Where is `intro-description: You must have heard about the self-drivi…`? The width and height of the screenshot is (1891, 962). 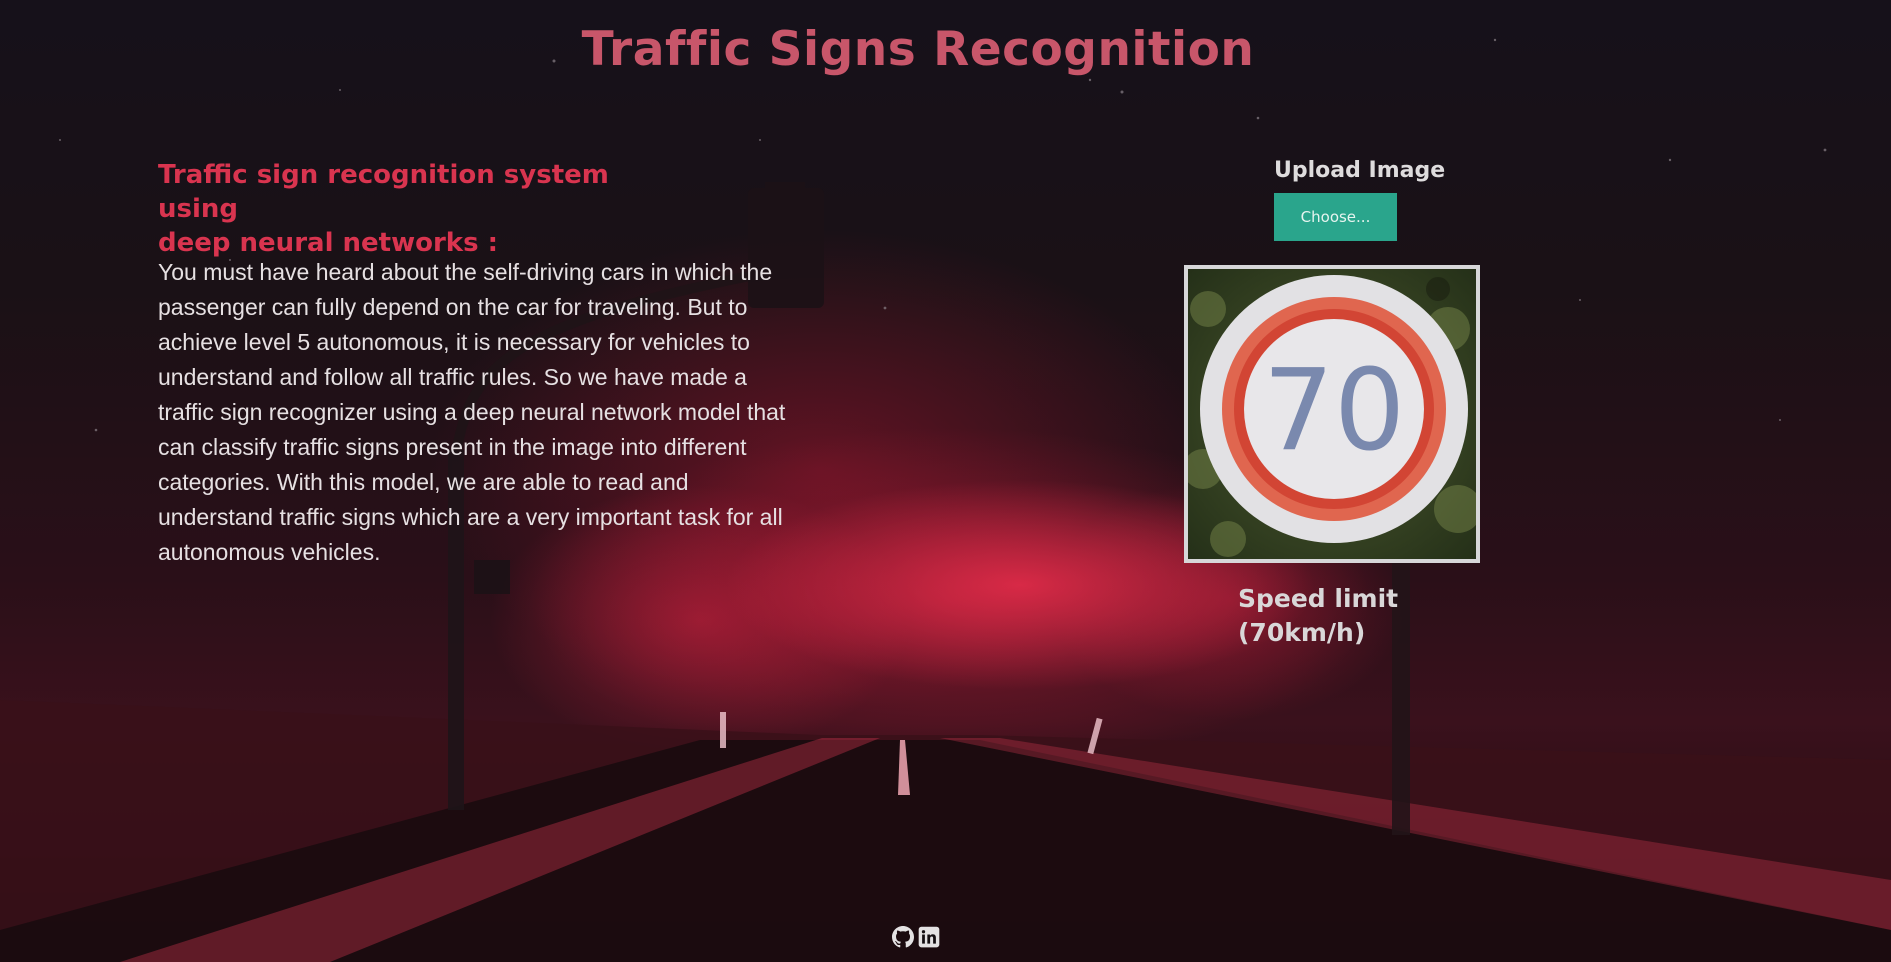 intro-description: You must have heard about the self-drivi… is located at coordinates (472, 412).